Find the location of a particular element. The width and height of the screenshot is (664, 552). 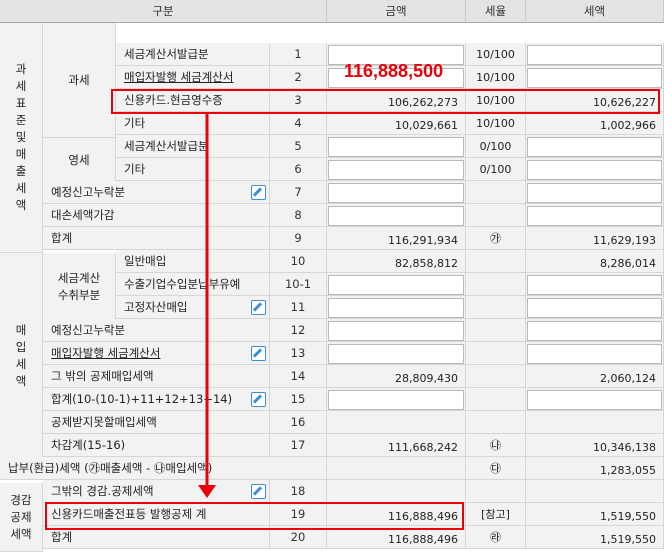

arrow-annotation is located at coordinates (207, 306).